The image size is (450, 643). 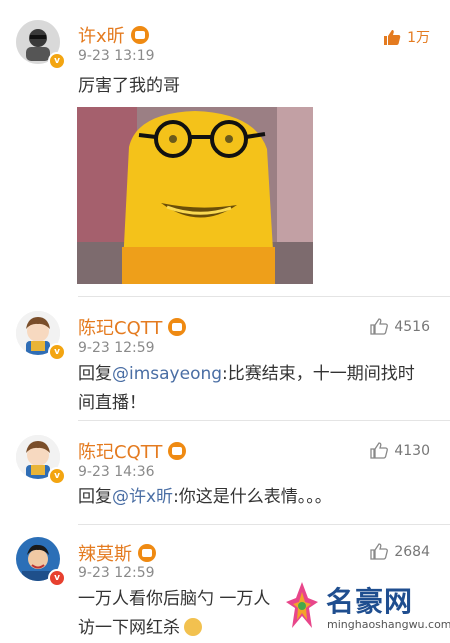 What do you see at coordinates (253, 389) in the screenshot?
I see `comment-text: 回复@imsayeong:比赛结束，十一期间找时间直播！` at bounding box center [253, 389].